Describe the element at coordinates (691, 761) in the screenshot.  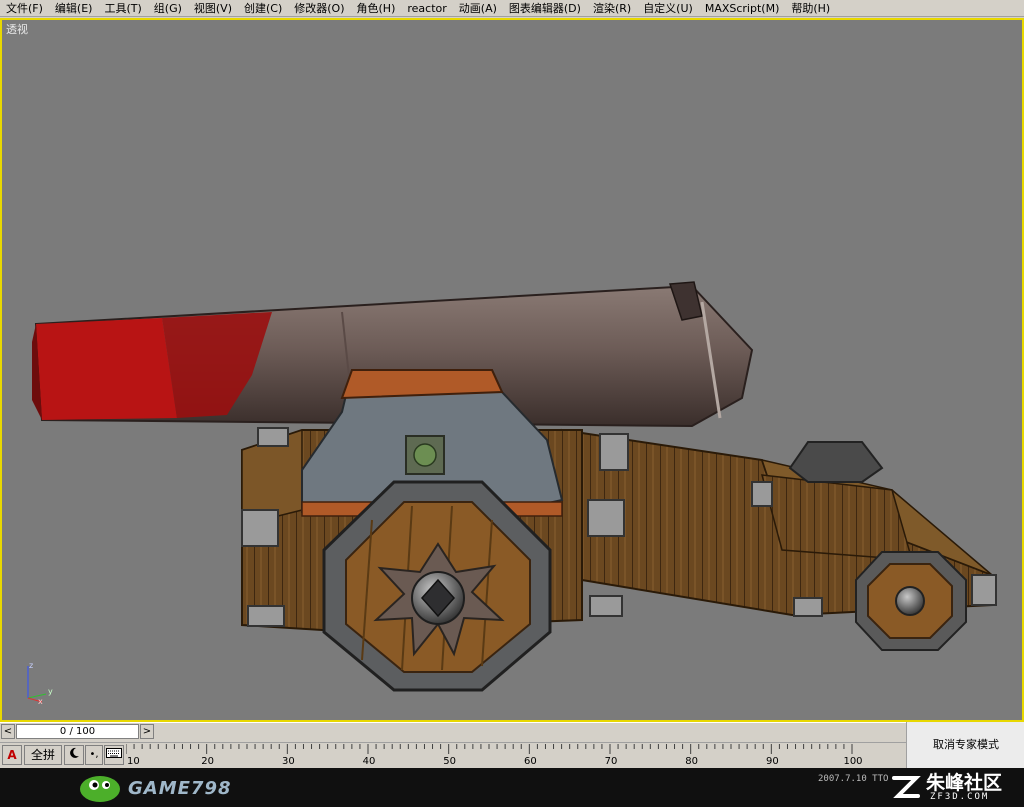
I see `ruler-tick-label: 80` at that location.